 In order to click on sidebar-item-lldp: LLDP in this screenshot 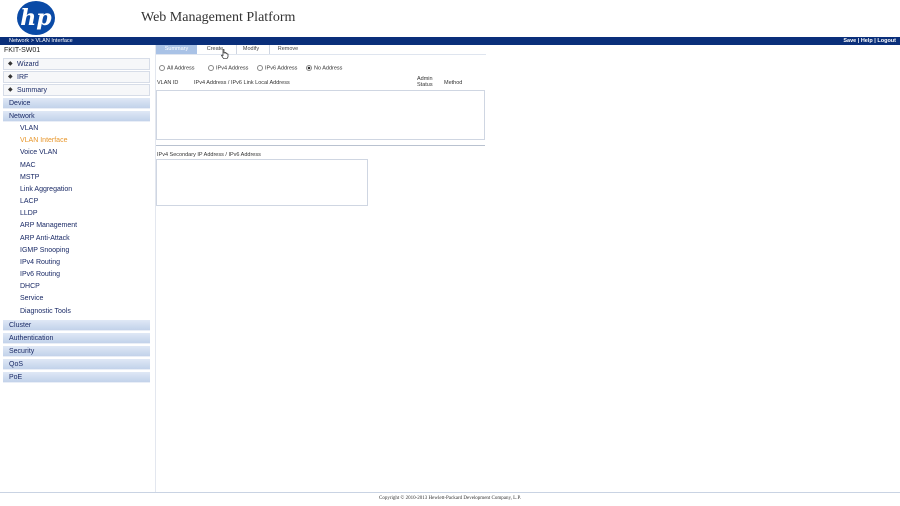, I will do `click(29, 214)`.